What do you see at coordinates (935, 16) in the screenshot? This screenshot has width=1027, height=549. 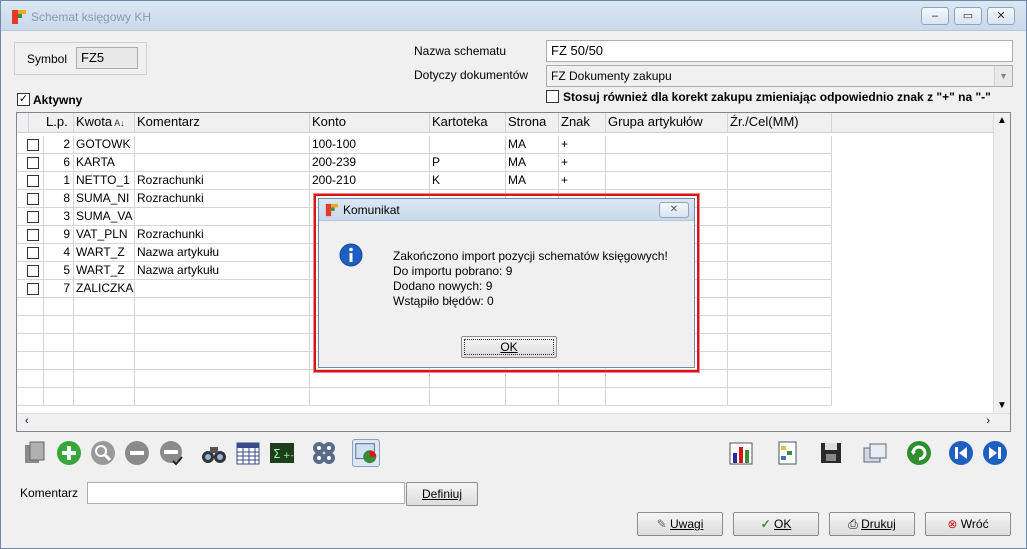 I see `minimize-button: –` at bounding box center [935, 16].